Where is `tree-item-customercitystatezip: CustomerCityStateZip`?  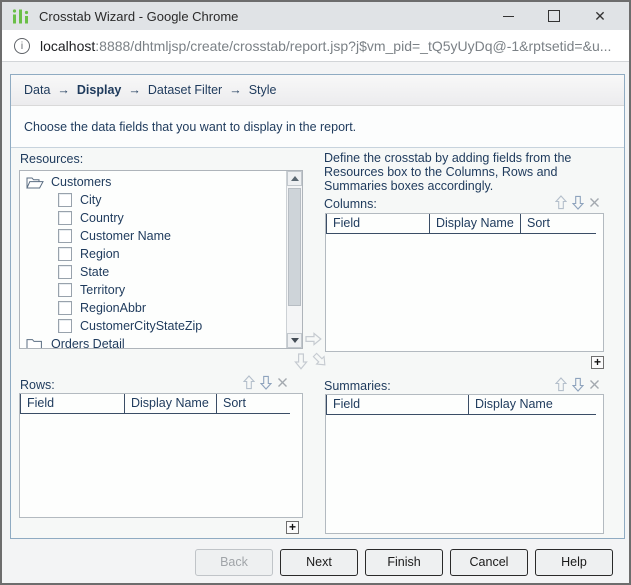
tree-item-customercitystatezip: CustomerCityStateZip is located at coordinates (153, 326).